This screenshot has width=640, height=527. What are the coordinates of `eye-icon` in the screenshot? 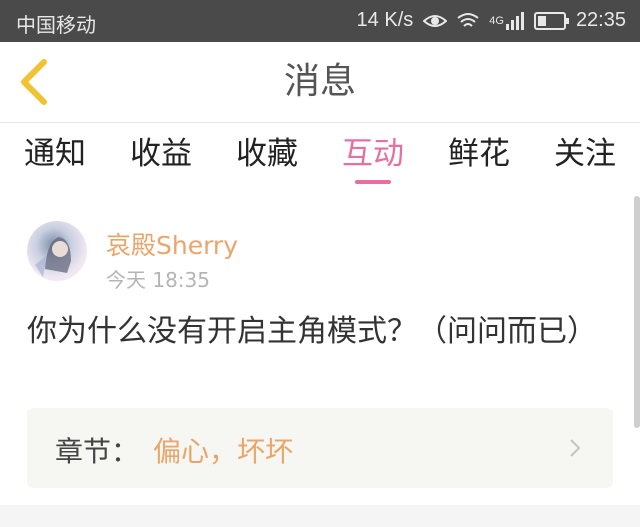 It's located at (435, 20).